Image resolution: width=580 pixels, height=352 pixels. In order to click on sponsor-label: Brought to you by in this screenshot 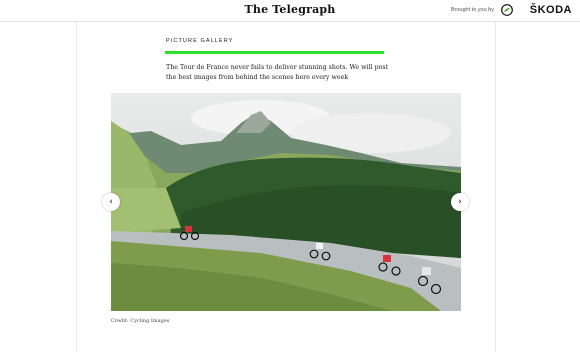, I will do `click(472, 10)`.